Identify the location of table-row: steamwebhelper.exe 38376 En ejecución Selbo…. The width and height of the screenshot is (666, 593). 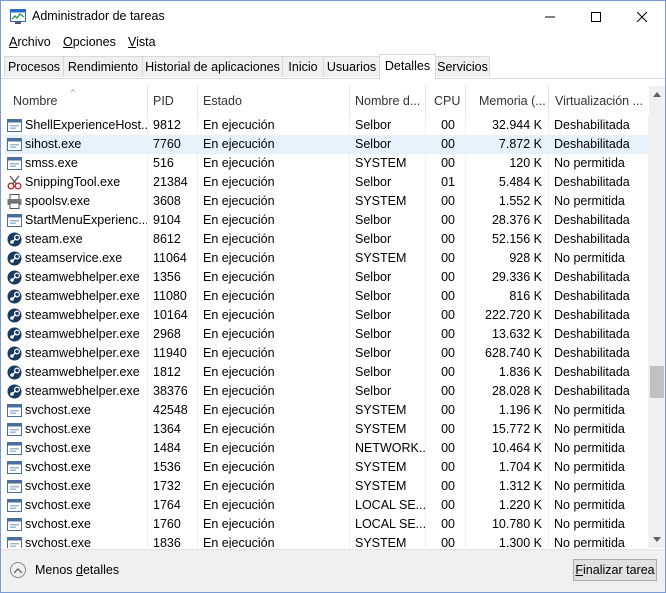
(327, 391).